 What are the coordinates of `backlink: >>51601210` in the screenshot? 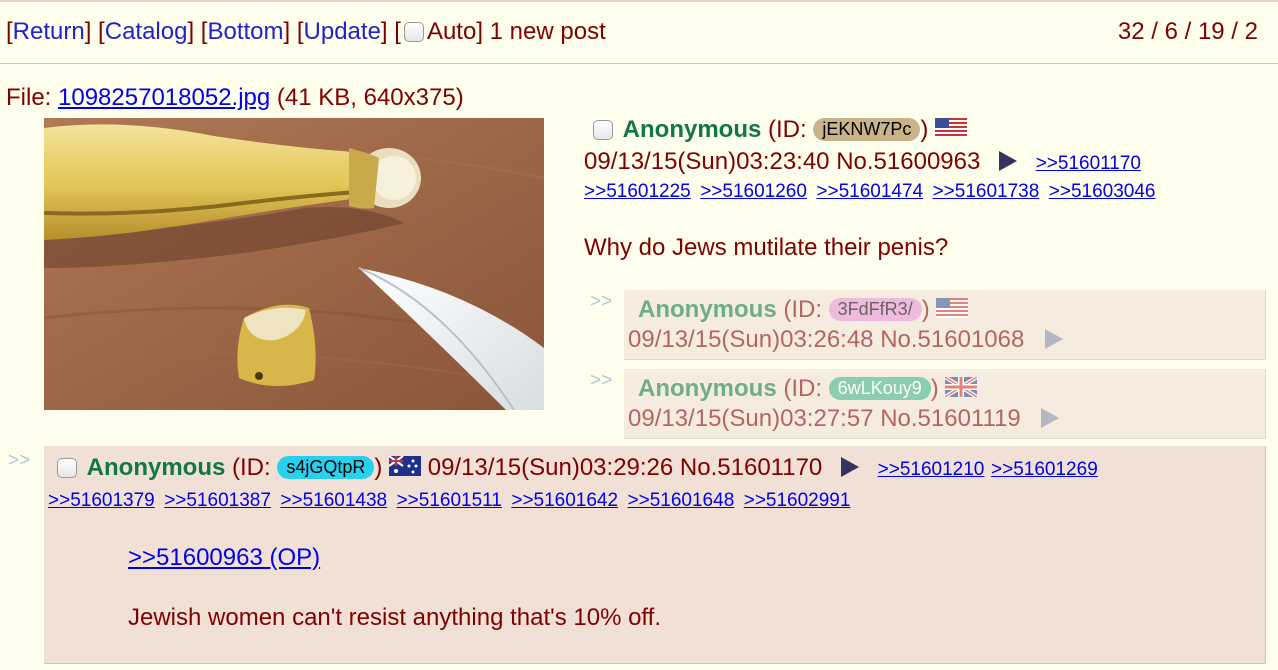 It's located at (931, 469).